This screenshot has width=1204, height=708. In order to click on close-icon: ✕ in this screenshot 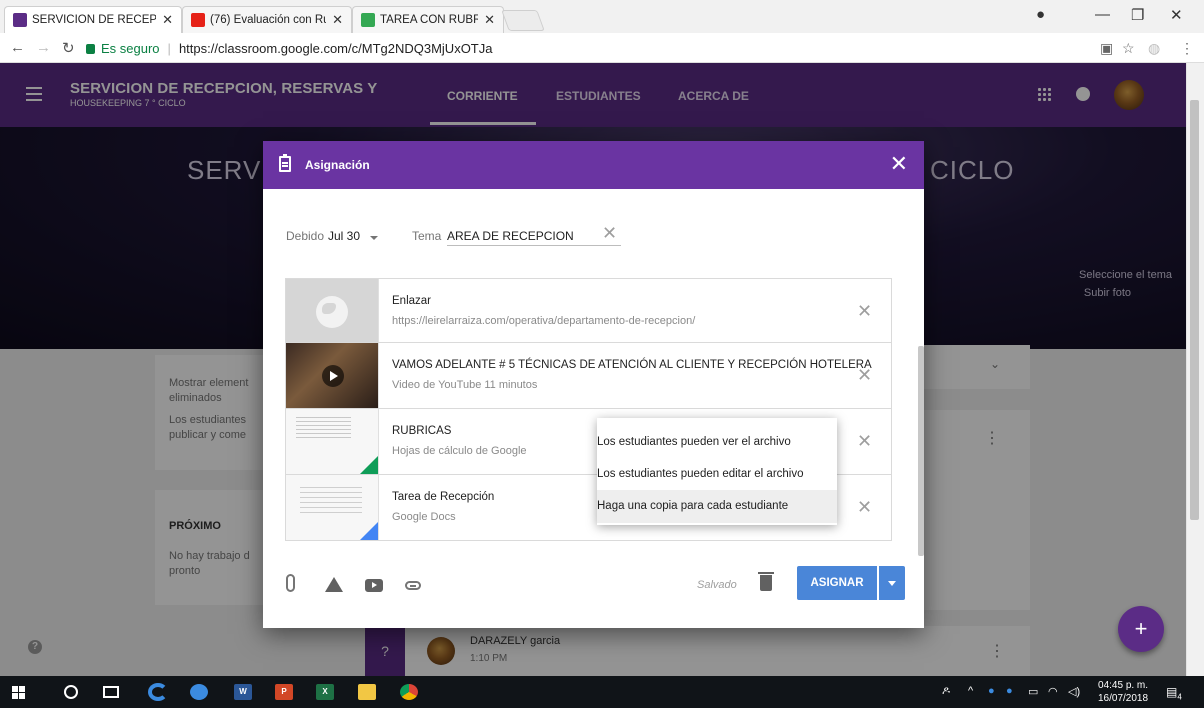, I will do `click(899, 164)`.